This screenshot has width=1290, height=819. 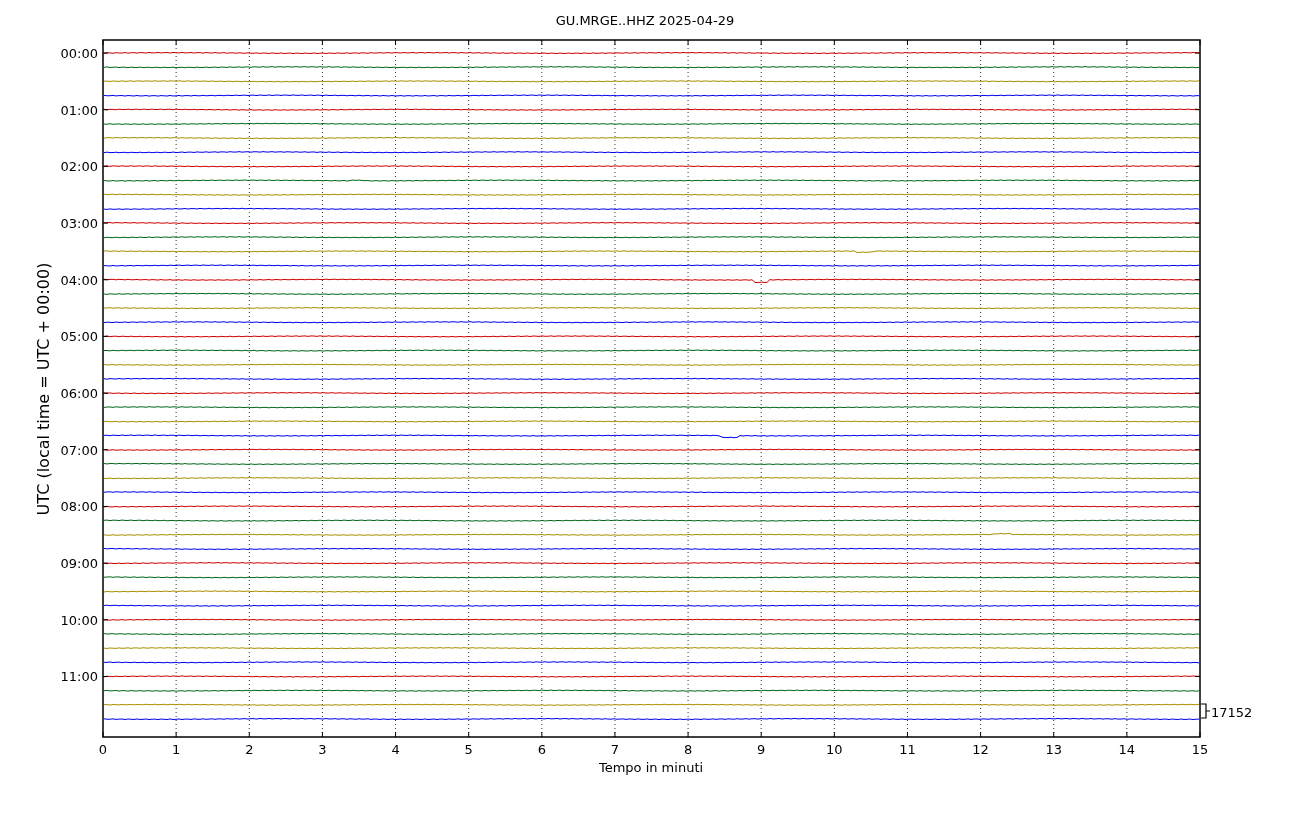 I want to click on x-tick-label: 0, so click(x=103, y=749).